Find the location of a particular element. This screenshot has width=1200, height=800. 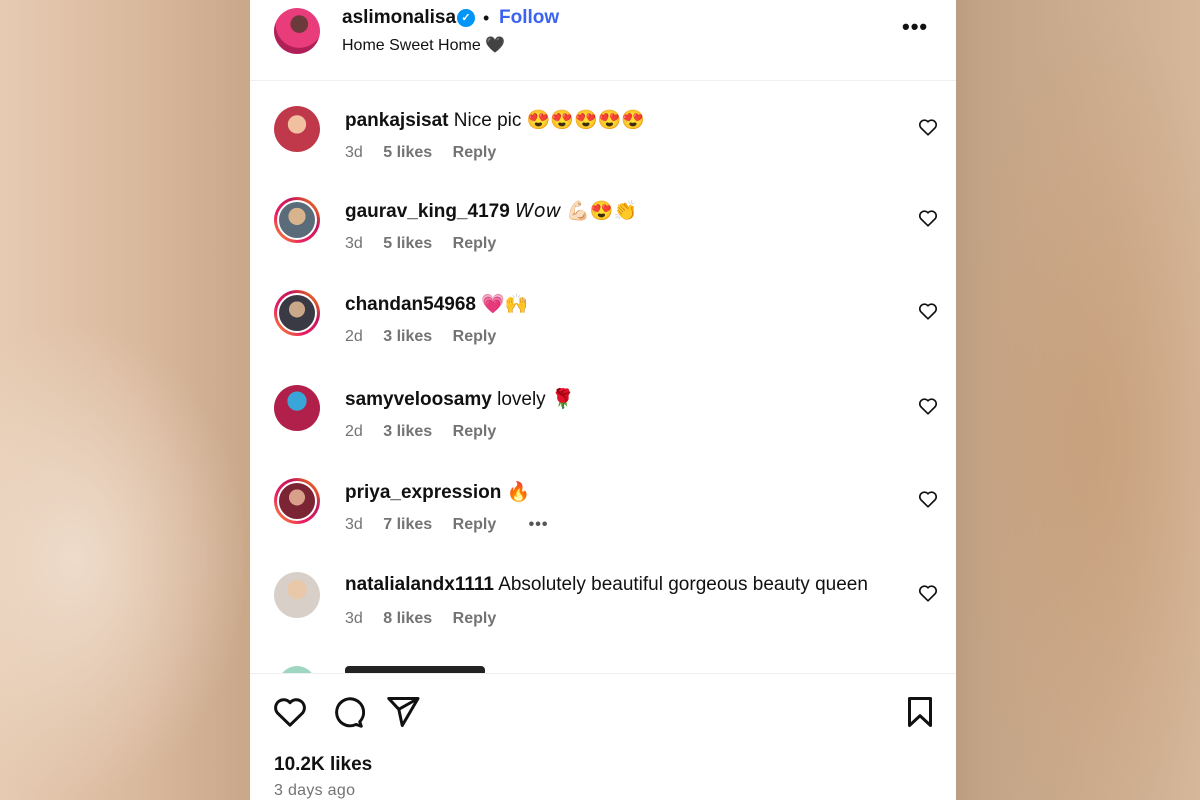

comment-text: priya_expression 🔥 is located at coordinates (437, 492).